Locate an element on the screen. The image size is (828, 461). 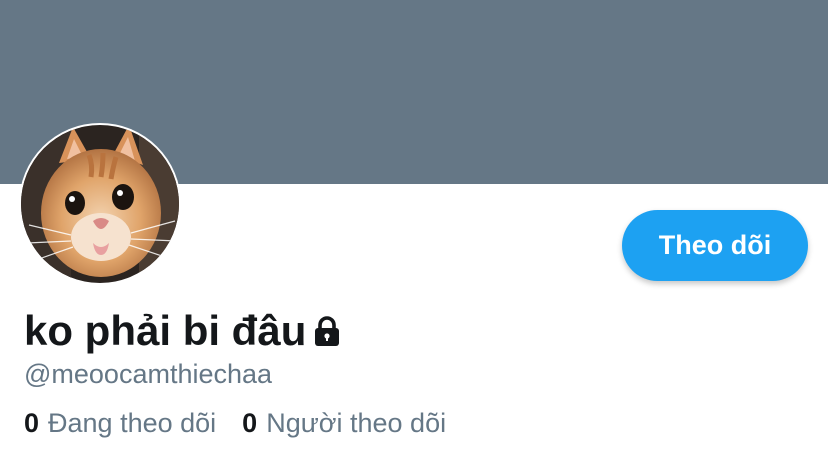
profile-display-name: ko phải bi đâu is located at coordinates (165, 330).